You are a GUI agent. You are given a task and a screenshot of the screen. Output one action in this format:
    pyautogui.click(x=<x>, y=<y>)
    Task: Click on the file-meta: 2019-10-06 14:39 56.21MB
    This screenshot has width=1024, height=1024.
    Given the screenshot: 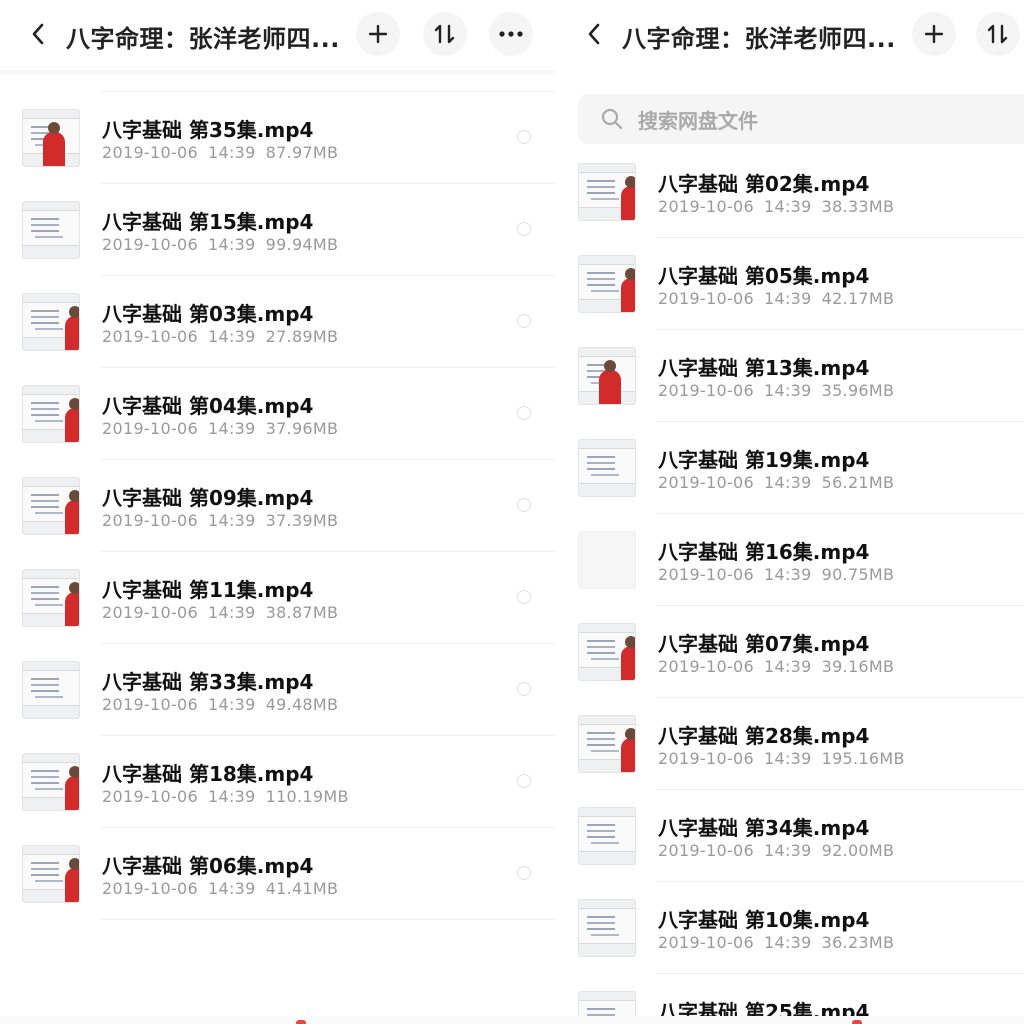 What is the action you would take?
    pyautogui.click(x=776, y=482)
    